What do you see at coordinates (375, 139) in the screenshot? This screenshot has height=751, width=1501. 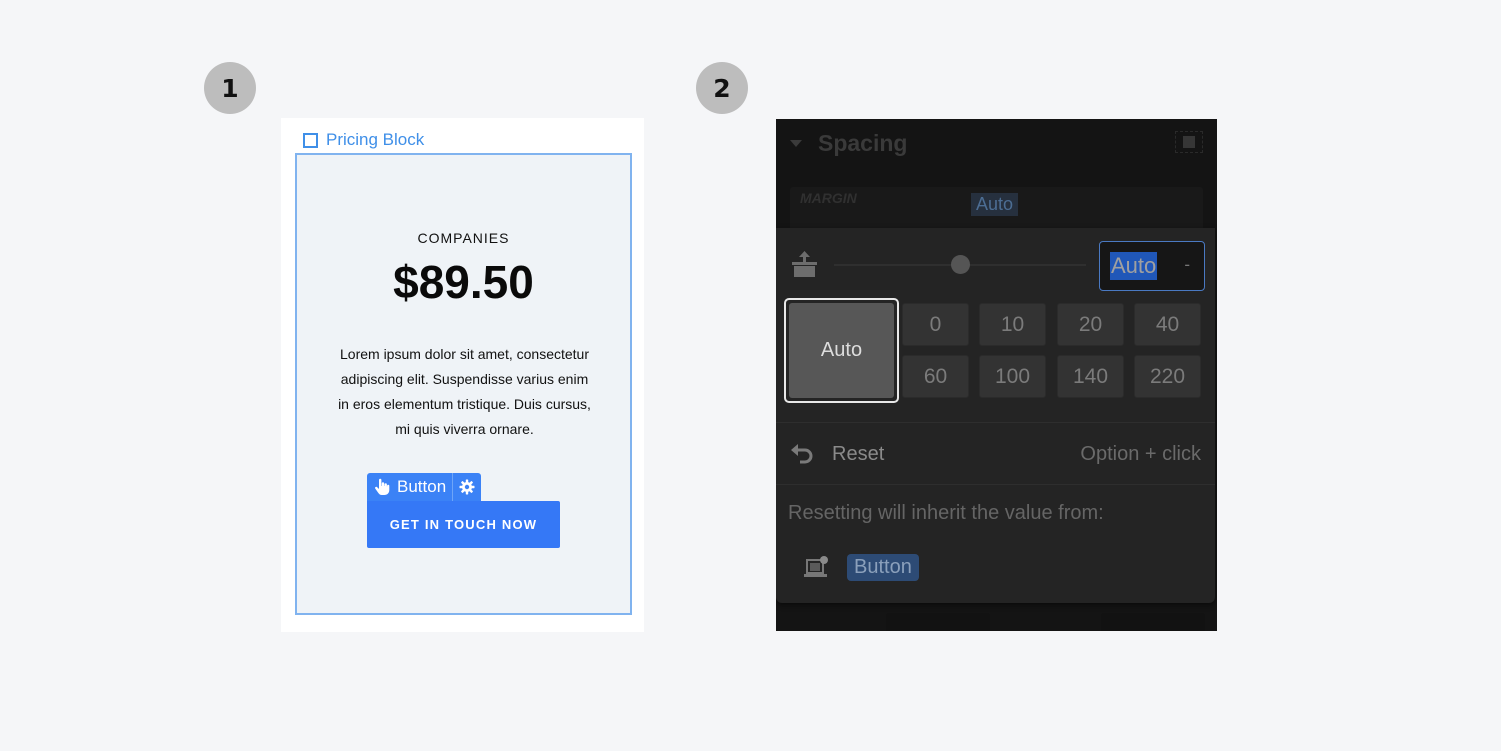 I see `element-label-text: Pricing Block` at bounding box center [375, 139].